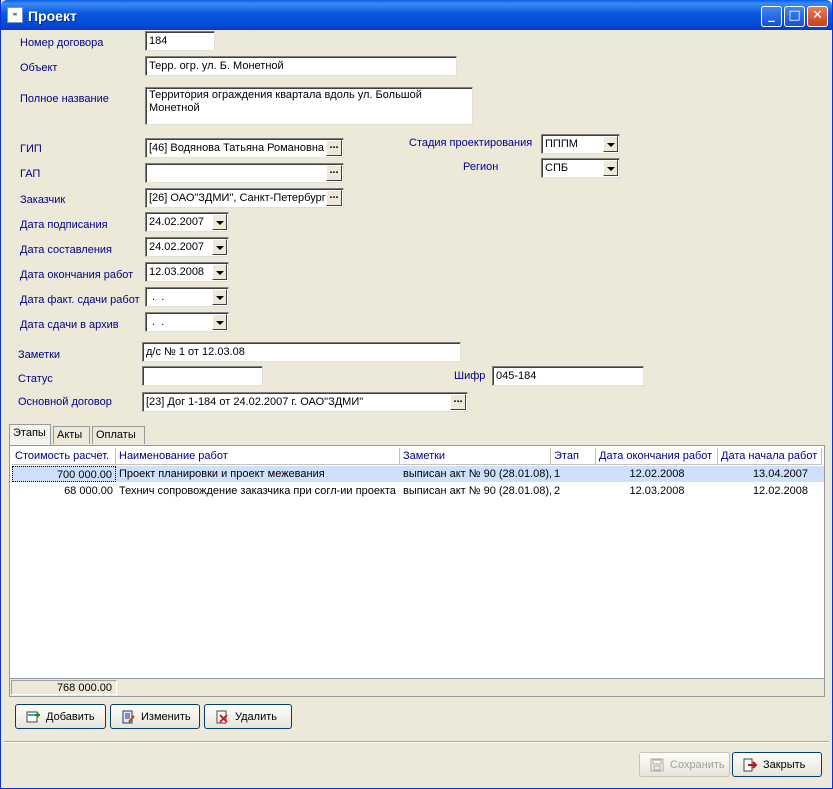 The image size is (833, 789). What do you see at coordinates (31, 149) in the screenshot?
I see `gip-label: ГИП` at bounding box center [31, 149].